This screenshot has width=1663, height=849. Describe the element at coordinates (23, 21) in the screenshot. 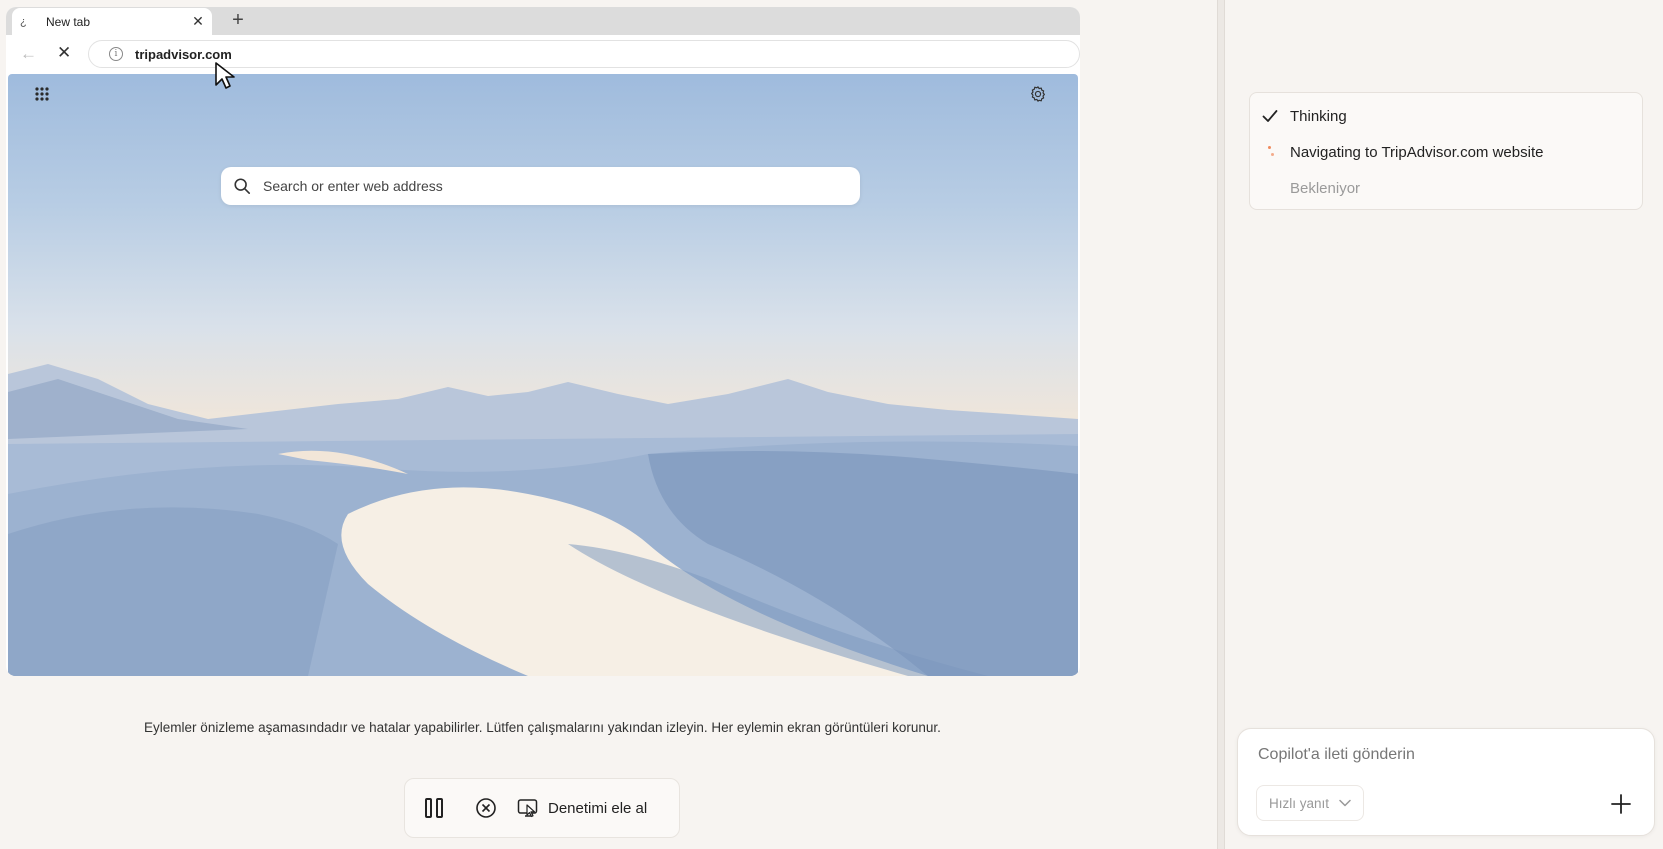

I see `tab-favicon-icon: ¿` at that location.